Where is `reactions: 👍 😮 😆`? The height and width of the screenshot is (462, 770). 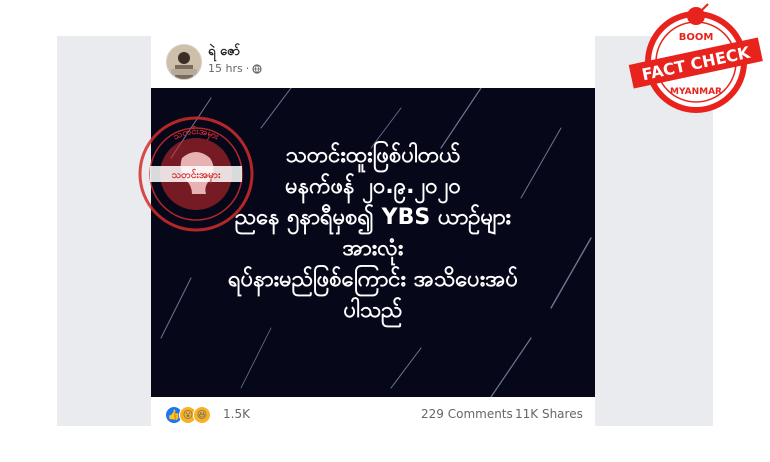
reactions: 👍 😮 😆 is located at coordinates (188, 415).